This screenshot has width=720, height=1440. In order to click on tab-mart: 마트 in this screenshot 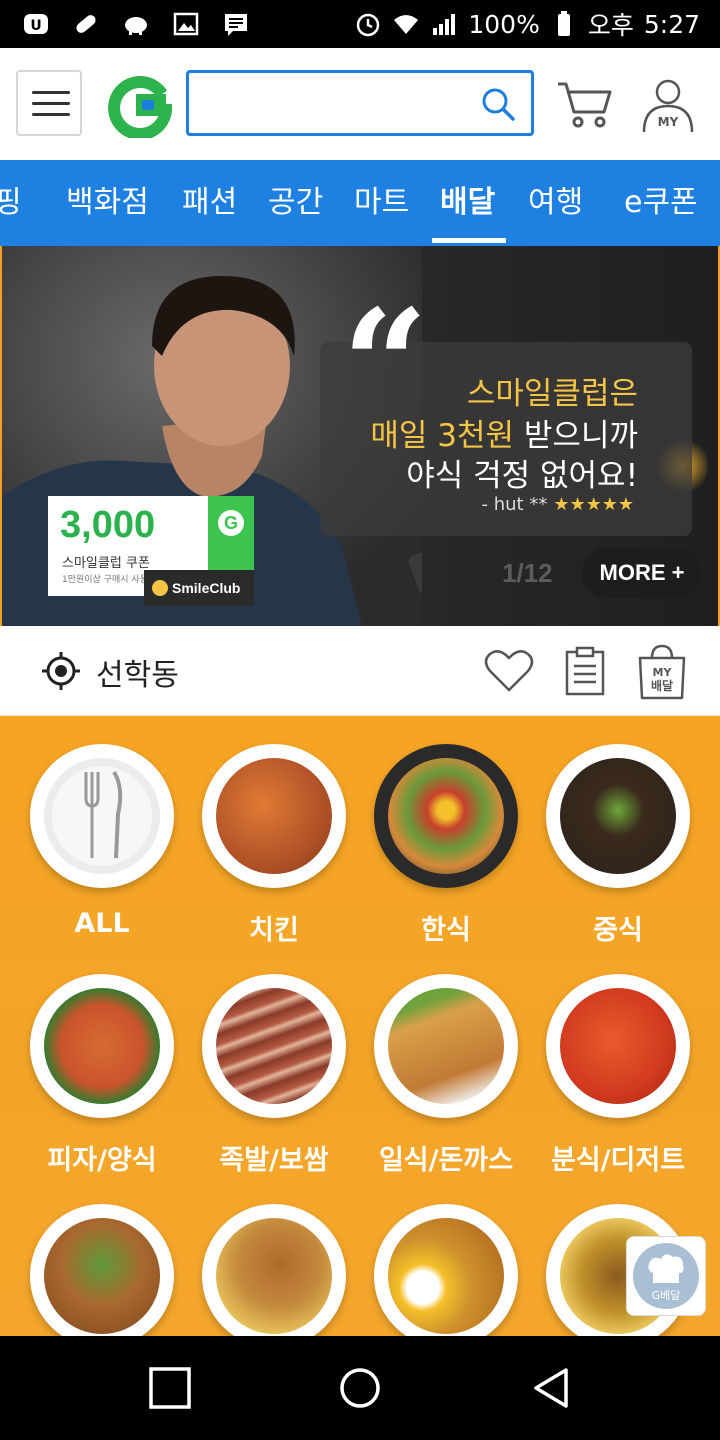, I will do `click(381, 203)`.